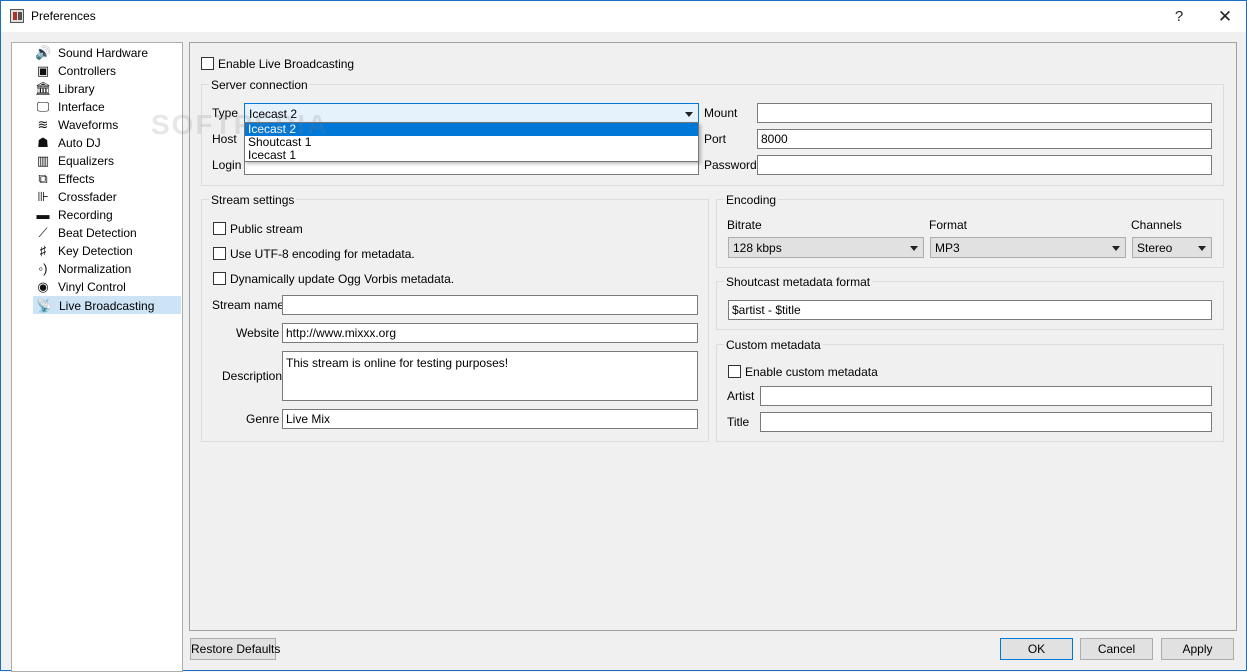 Image resolution: width=1247 pixels, height=672 pixels. I want to click on mixxx-app-icon, so click(17, 16).